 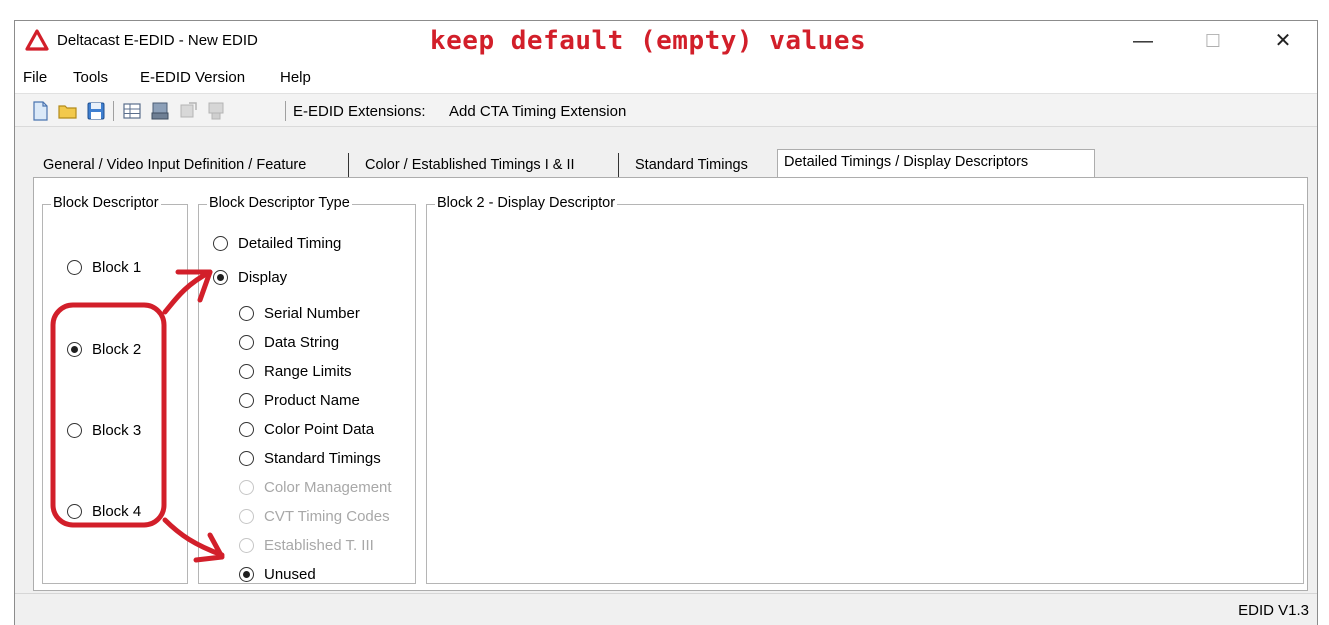 I want to click on radio-block-4: Block 4, so click(x=104, y=511).